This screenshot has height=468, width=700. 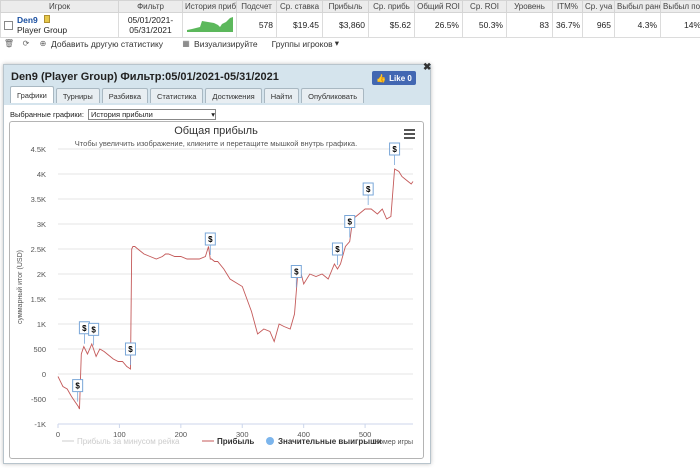 What do you see at coordinates (209, 6) in the screenshot?
I see `column-header: История приб` at bounding box center [209, 6].